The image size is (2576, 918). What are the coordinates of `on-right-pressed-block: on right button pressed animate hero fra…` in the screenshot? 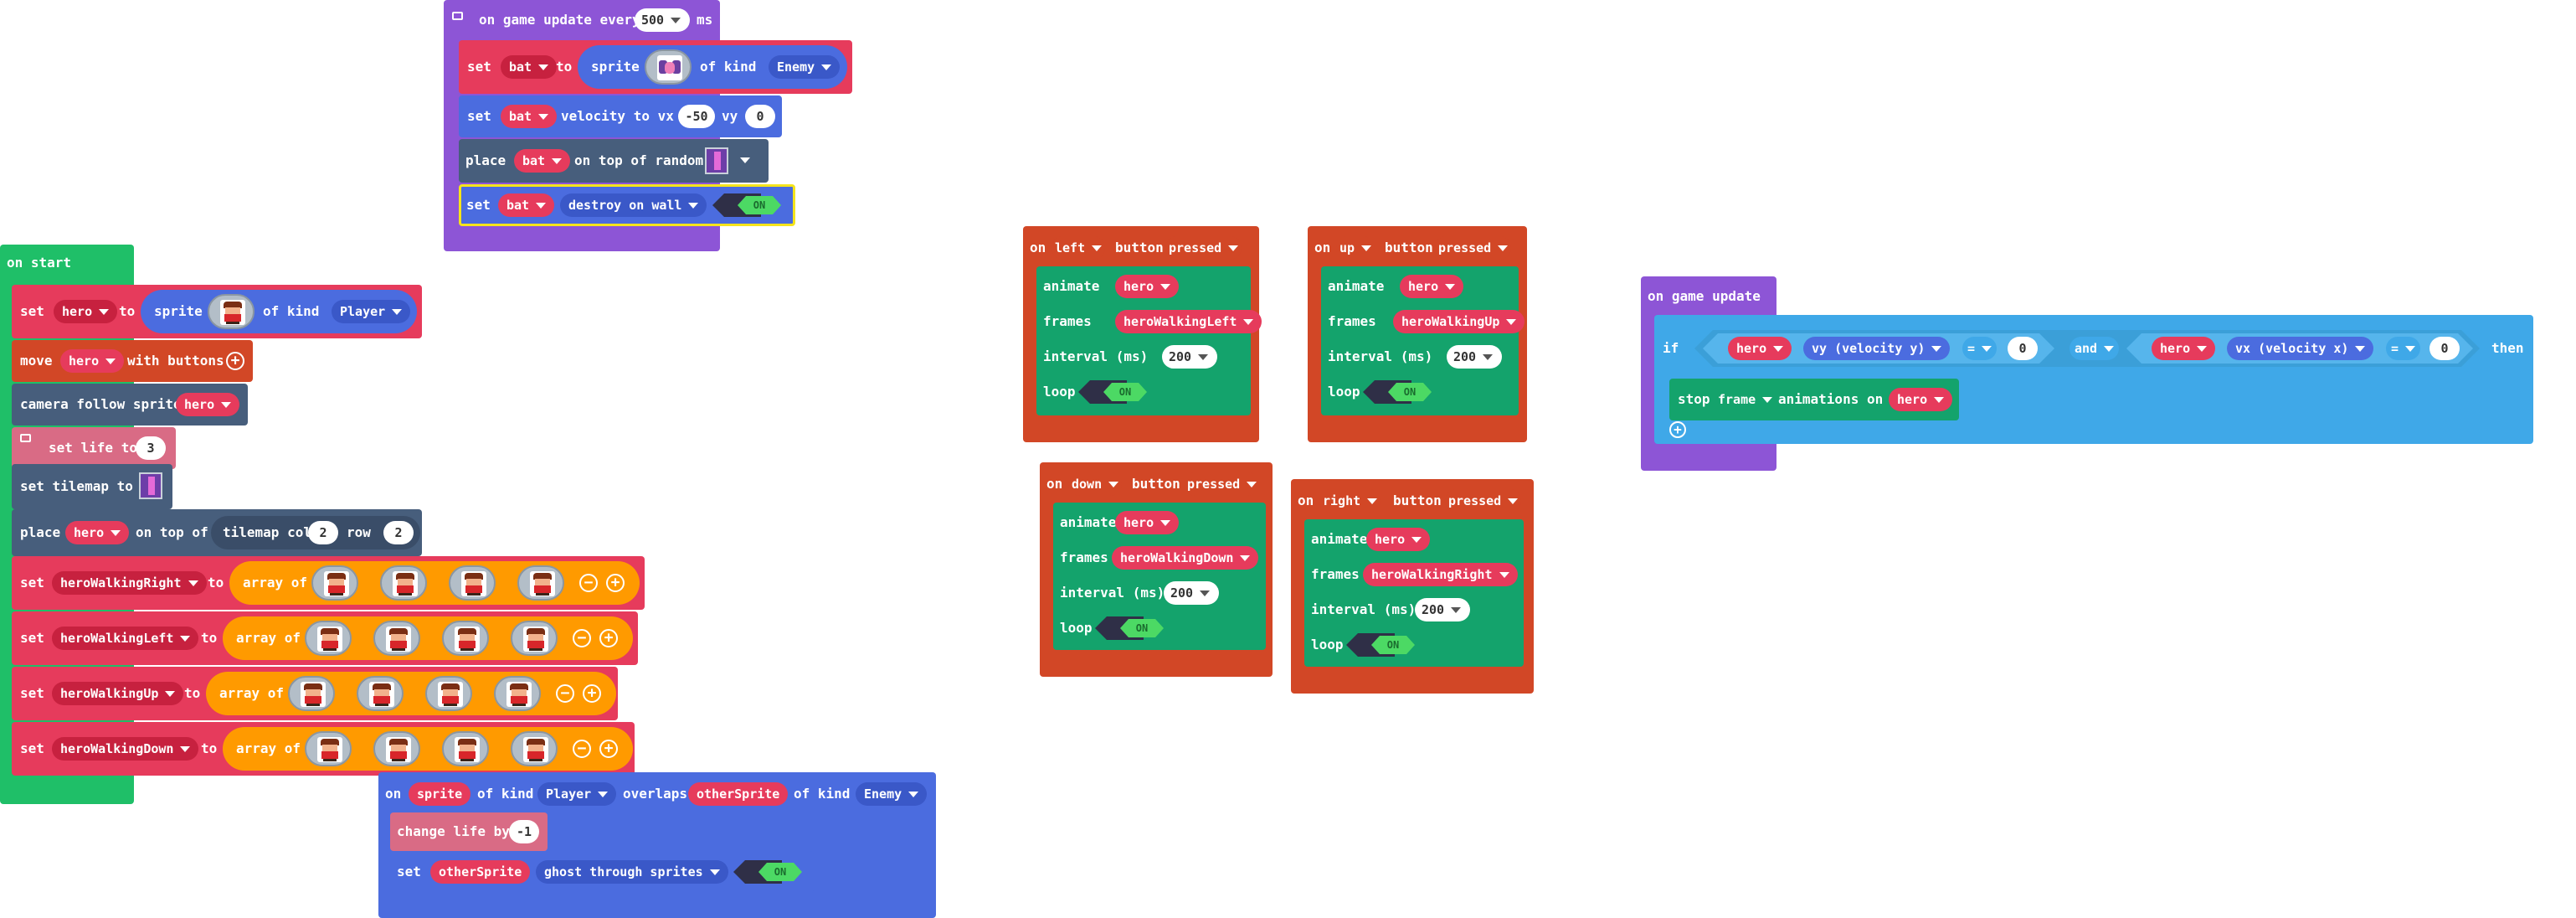 It's located at (1413, 586).